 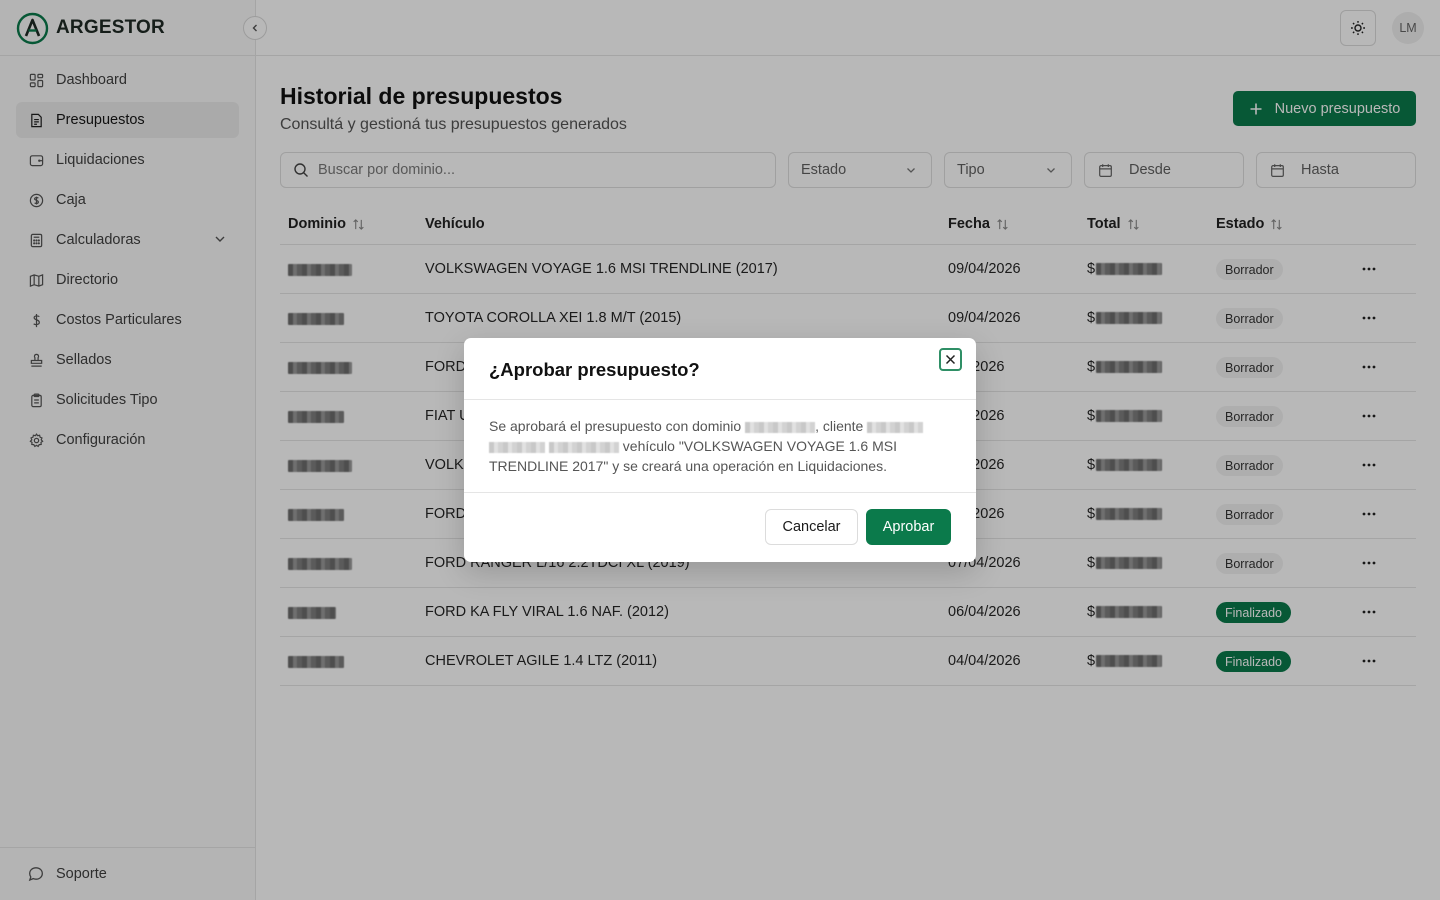 I want to click on dialog-body-text: Se aprobará el presupuesto con dominio, so click(x=615, y=426).